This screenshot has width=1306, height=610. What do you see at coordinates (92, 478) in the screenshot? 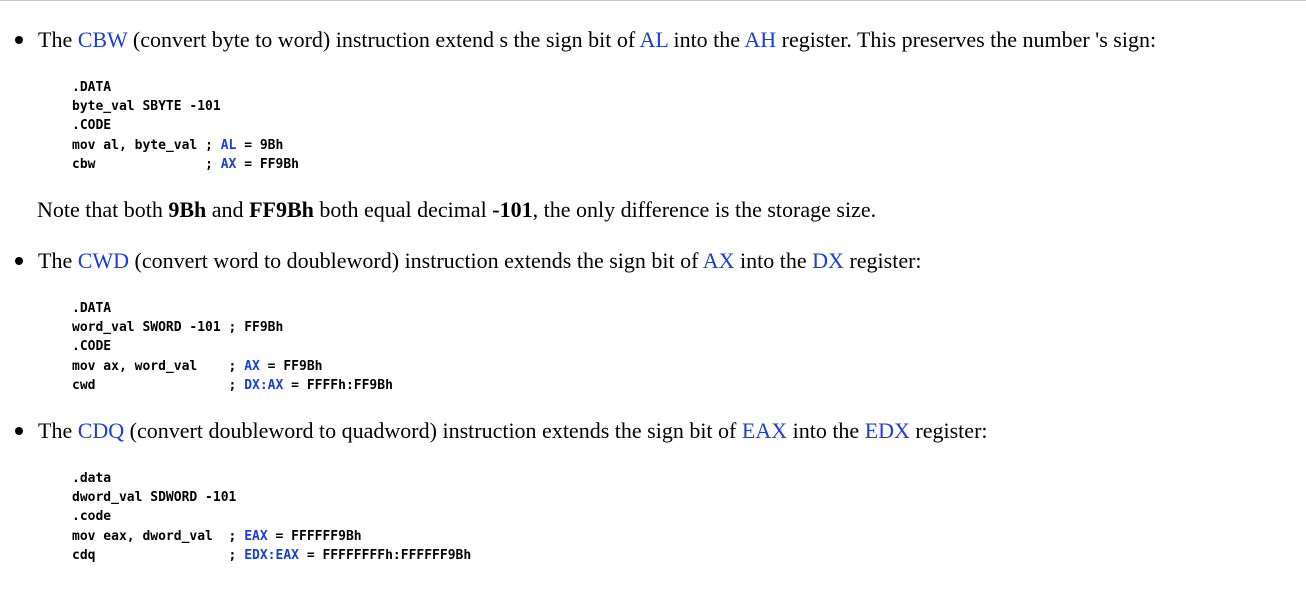
I see `code-line: .data` at bounding box center [92, 478].